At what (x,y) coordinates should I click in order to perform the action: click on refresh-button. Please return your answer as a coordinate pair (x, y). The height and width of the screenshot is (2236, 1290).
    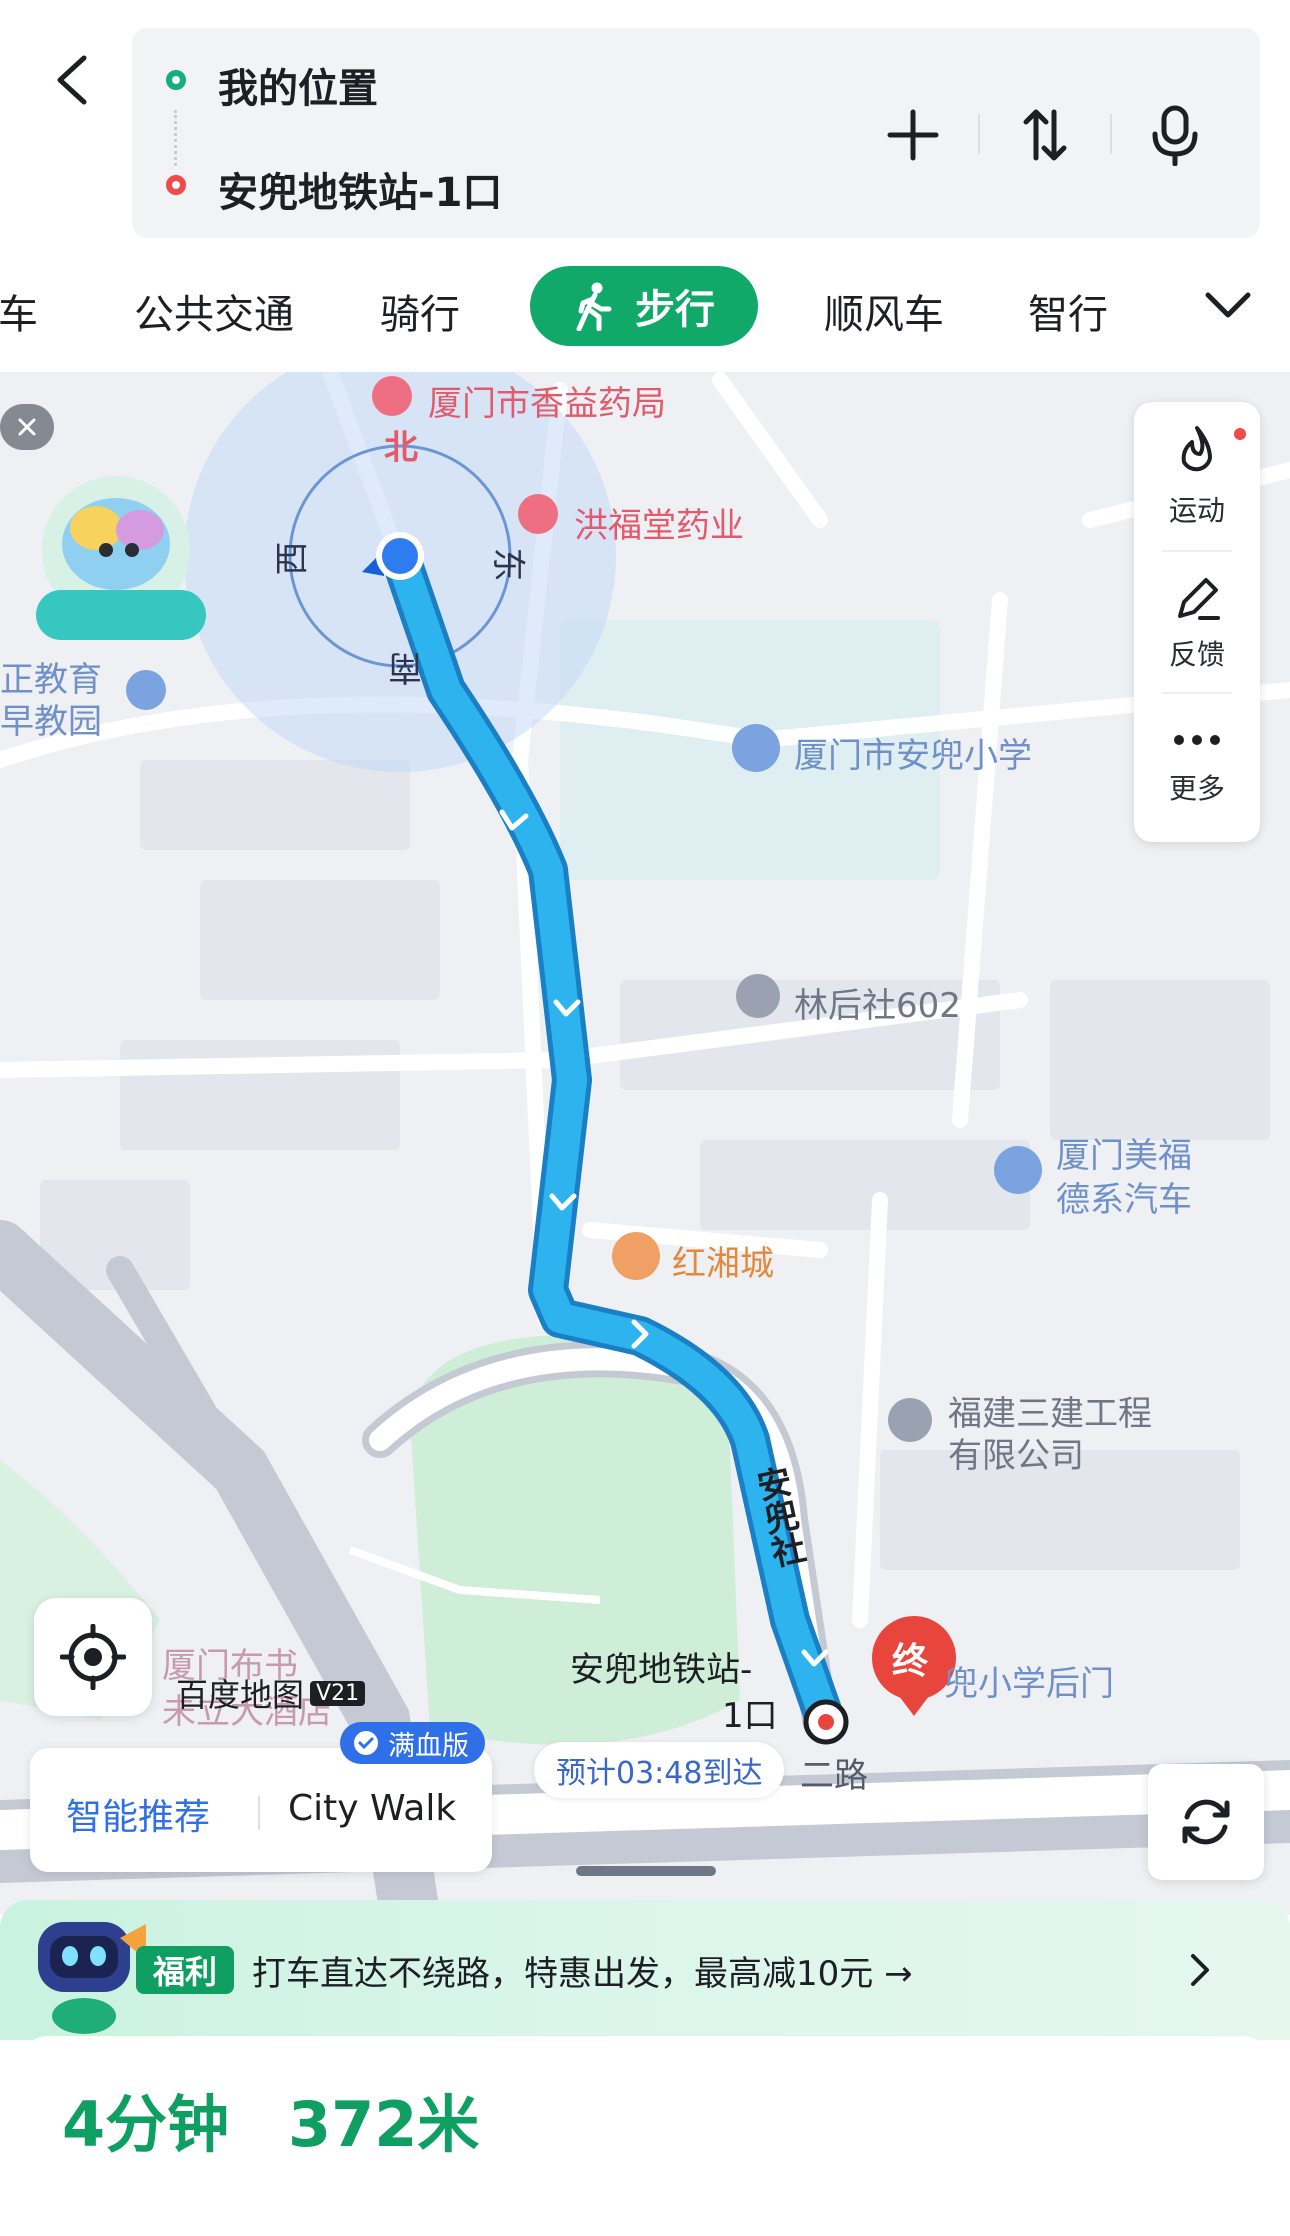
    Looking at the image, I should click on (1206, 1822).